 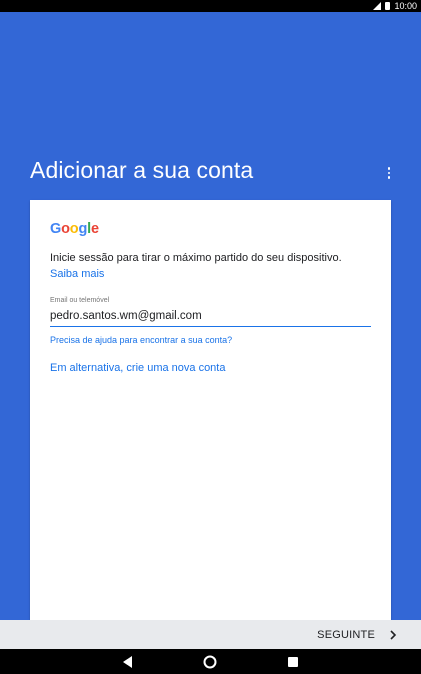 I want to click on status-time: 10:00, so click(x=405, y=6).